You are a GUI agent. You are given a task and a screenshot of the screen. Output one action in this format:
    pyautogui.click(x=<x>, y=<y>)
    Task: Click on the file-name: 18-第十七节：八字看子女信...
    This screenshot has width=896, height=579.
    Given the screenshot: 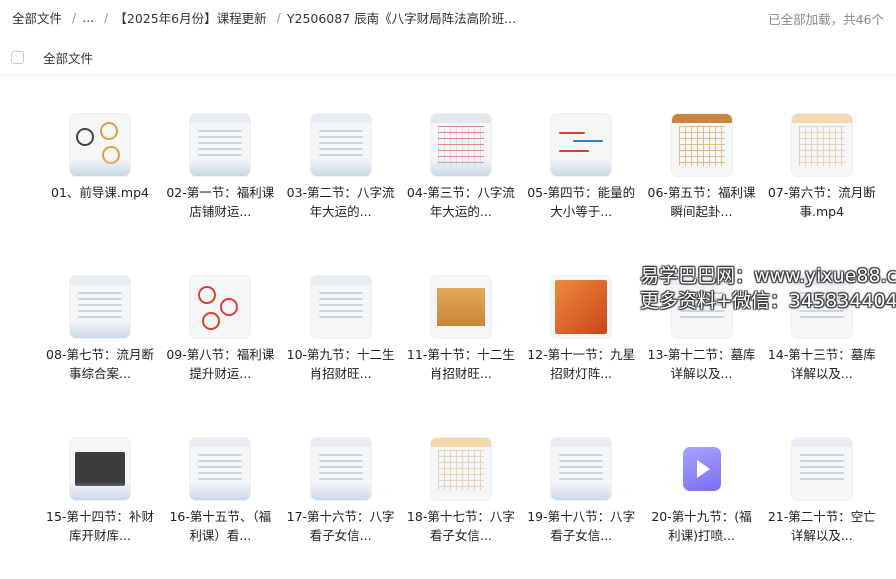 What is the action you would take?
    pyautogui.click(x=461, y=526)
    